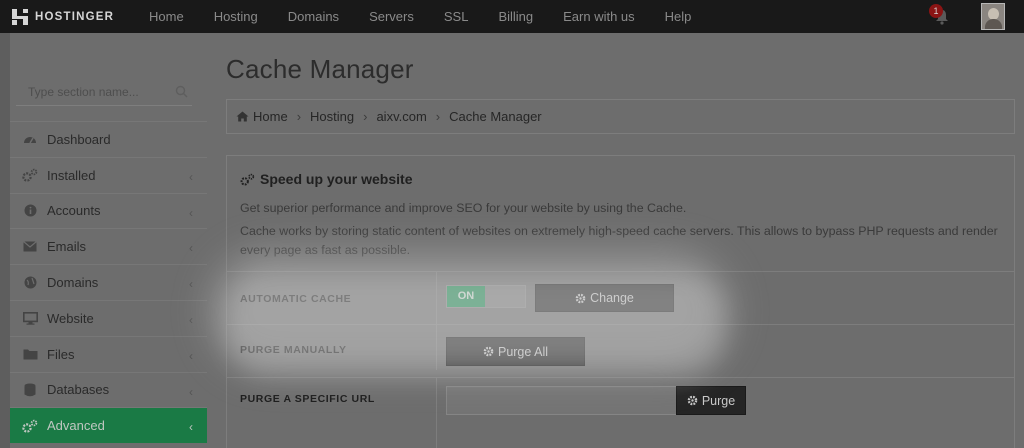 The image size is (1024, 448). Describe the element at coordinates (515, 16) in the screenshot. I see `nav-billing: Billing` at that location.